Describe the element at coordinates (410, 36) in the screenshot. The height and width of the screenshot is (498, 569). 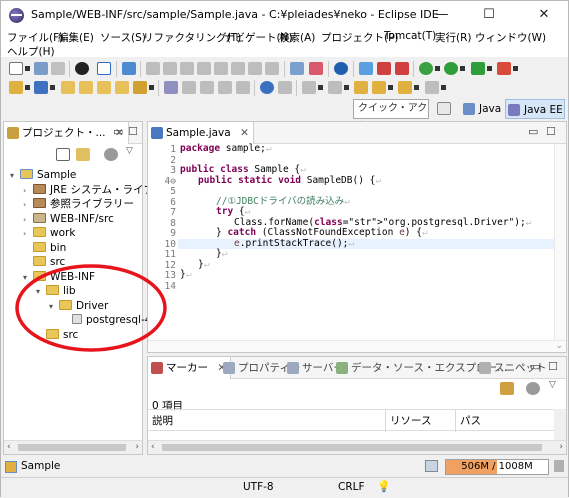
I see `menu-tomcat: Tomcat(T)` at that location.